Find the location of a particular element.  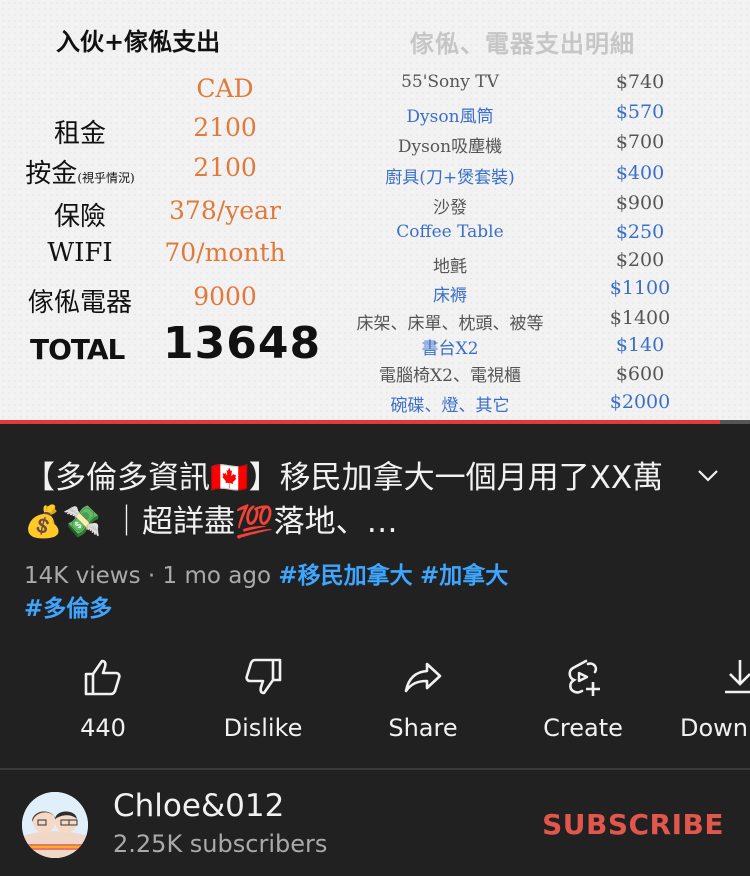

total-label: TOTAL is located at coordinates (77, 349).